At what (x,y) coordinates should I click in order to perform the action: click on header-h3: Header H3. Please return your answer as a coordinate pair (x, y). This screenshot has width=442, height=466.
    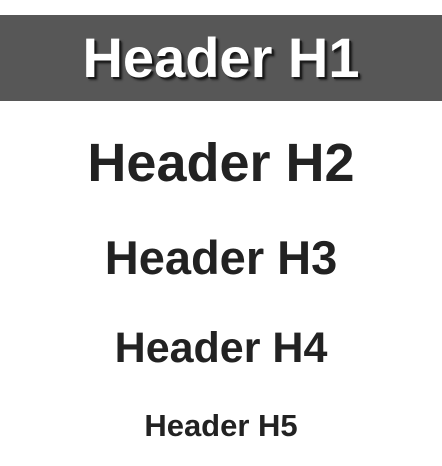
    Looking at the image, I should click on (221, 257).